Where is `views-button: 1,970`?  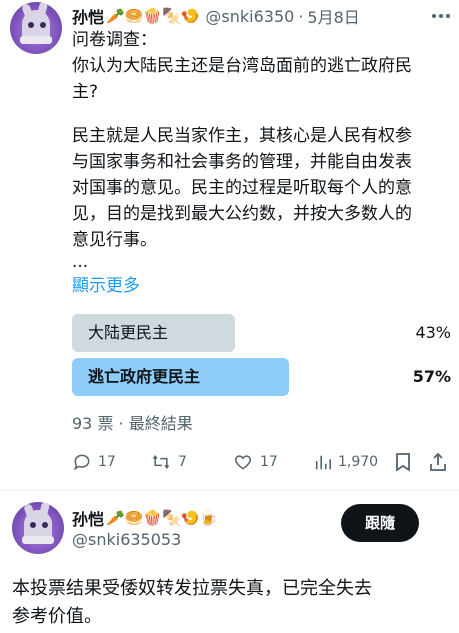 views-button: 1,970 is located at coordinates (346, 462).